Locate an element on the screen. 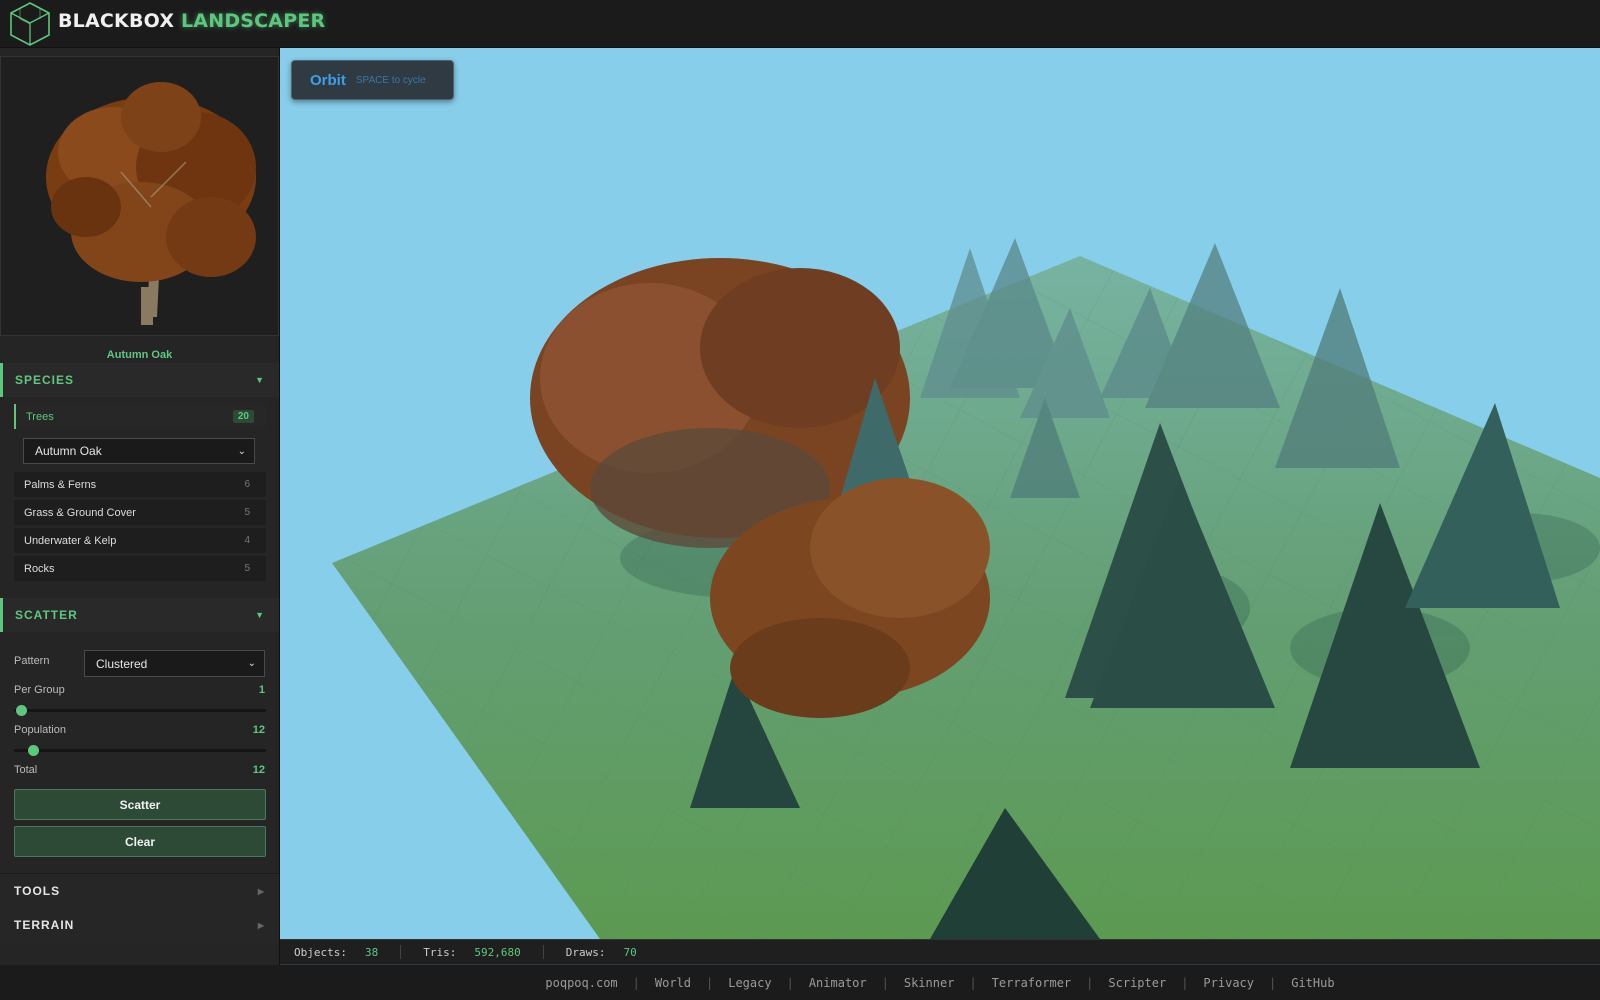  footer-link-skinner: Skinner is located at coordinates (929, 983).